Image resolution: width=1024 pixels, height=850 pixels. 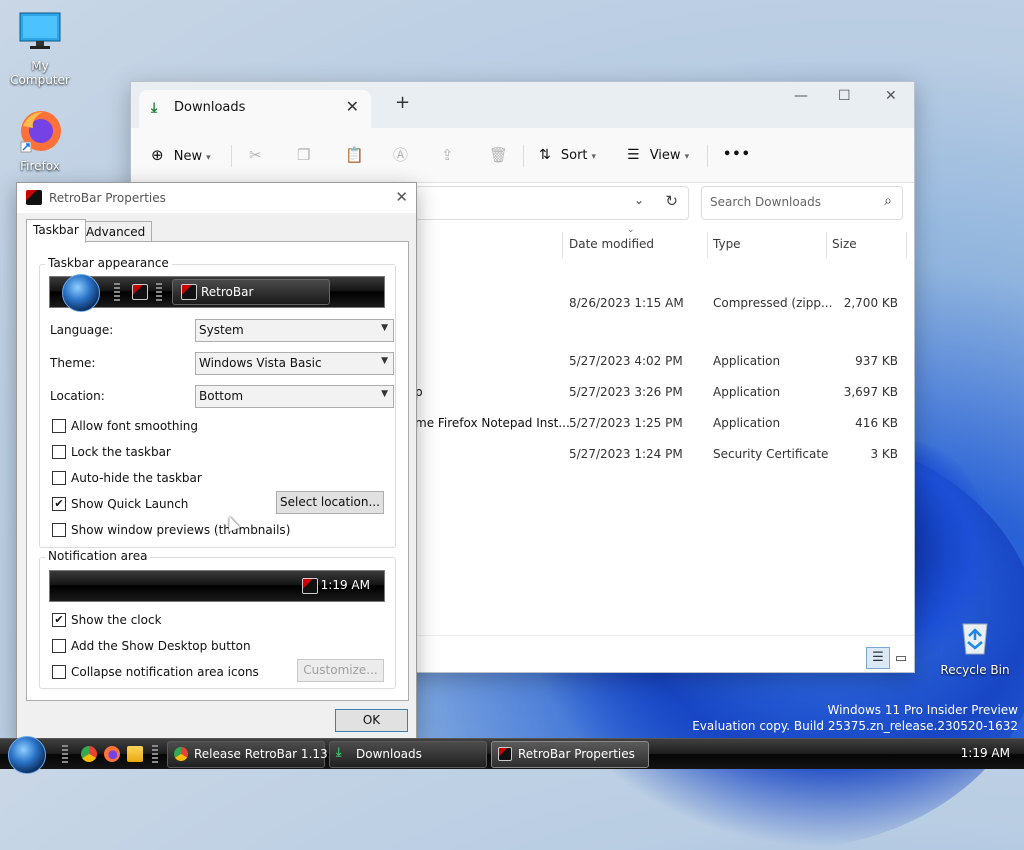 What do you see at coordinates (570, 754) in the screenshot?
I see `task-button-retrobar-properties: RetroBar Properties` at bounding box center [570, 754].